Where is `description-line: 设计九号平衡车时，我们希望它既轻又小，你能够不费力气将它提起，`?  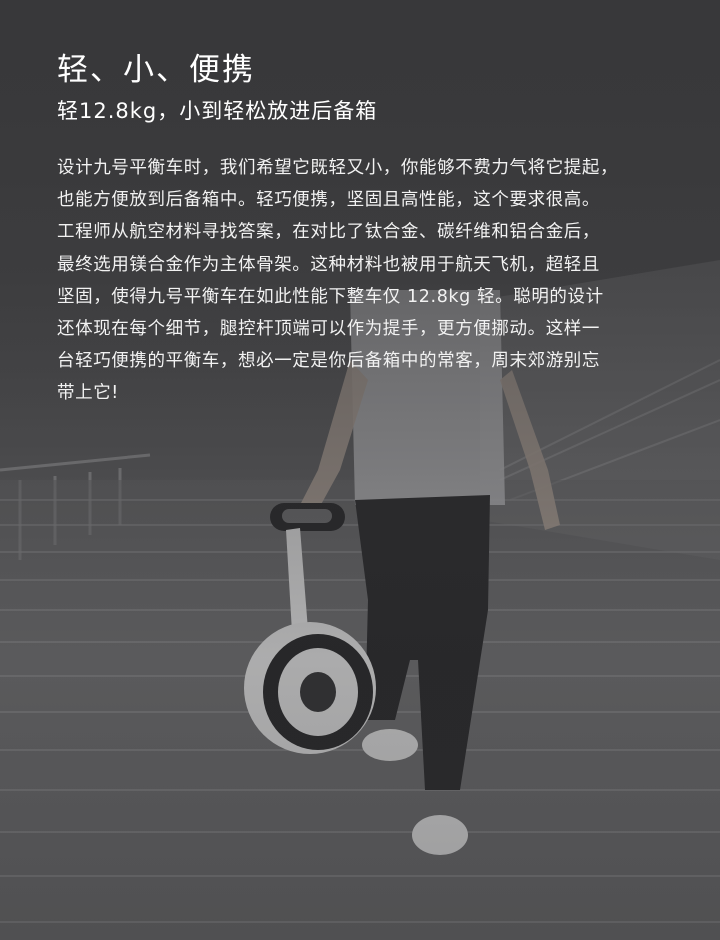
description-line: 设计九号平衡车时，我们希望它既轻又小，你能够不费力气将它提起， is located at coordinates (338, 168).